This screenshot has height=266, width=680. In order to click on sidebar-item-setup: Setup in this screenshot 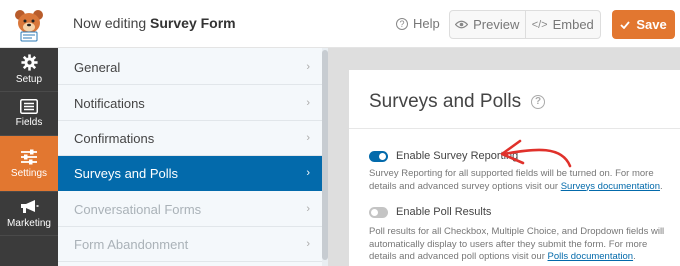, I will do `click(29, 70)`.